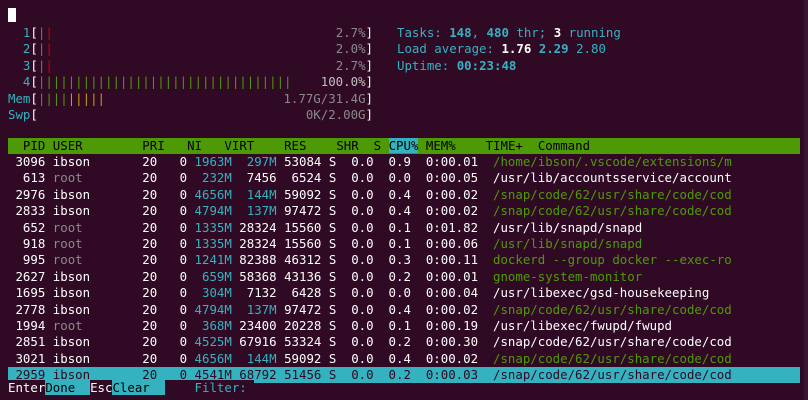 The height and width of the screenshot is (400, 808). Describe the element at coordinates (221, 387) in the screenshot. I see `footer-label: Filter:` at that location.